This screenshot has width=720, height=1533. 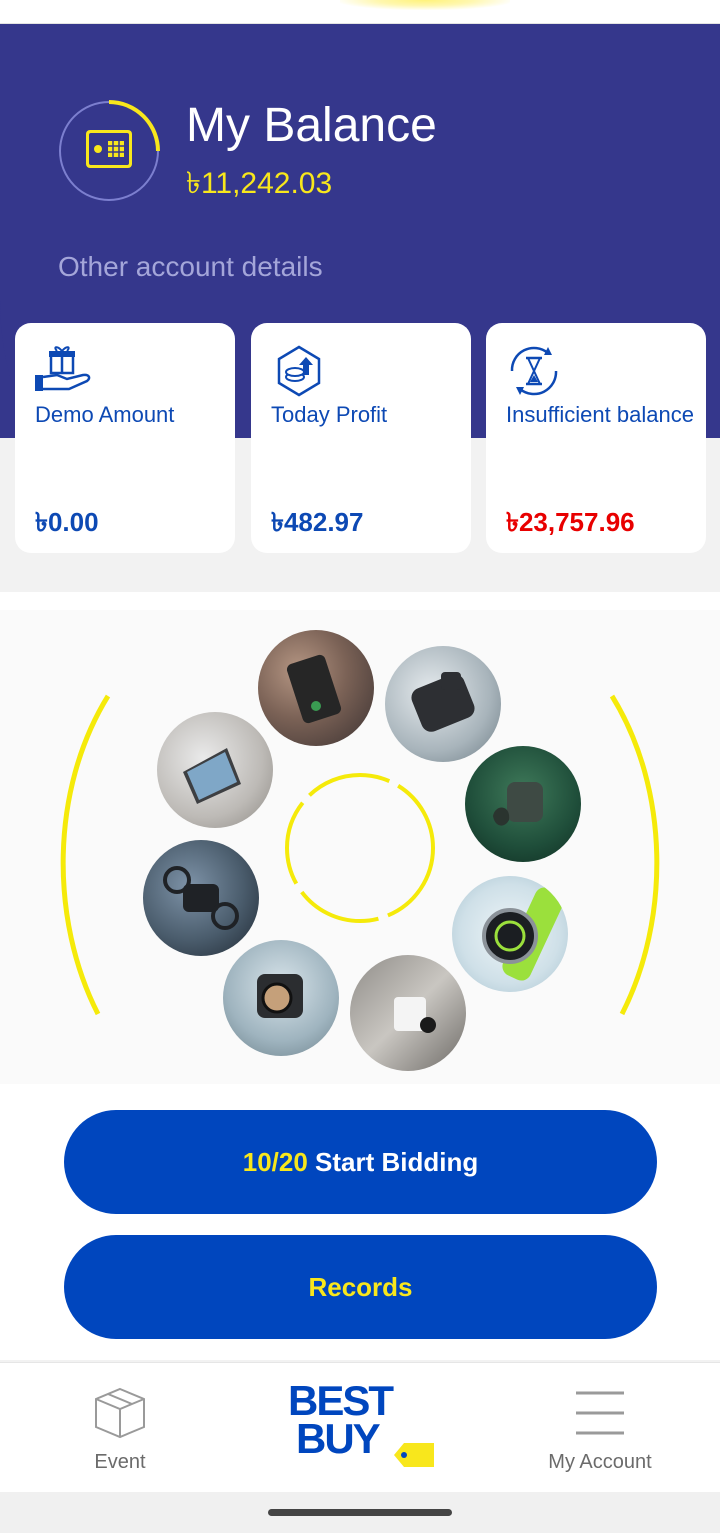 What do you see at coordinates (201, 898) in the screenshot?
I see `drone-icon` at bounding box center [201, 898].